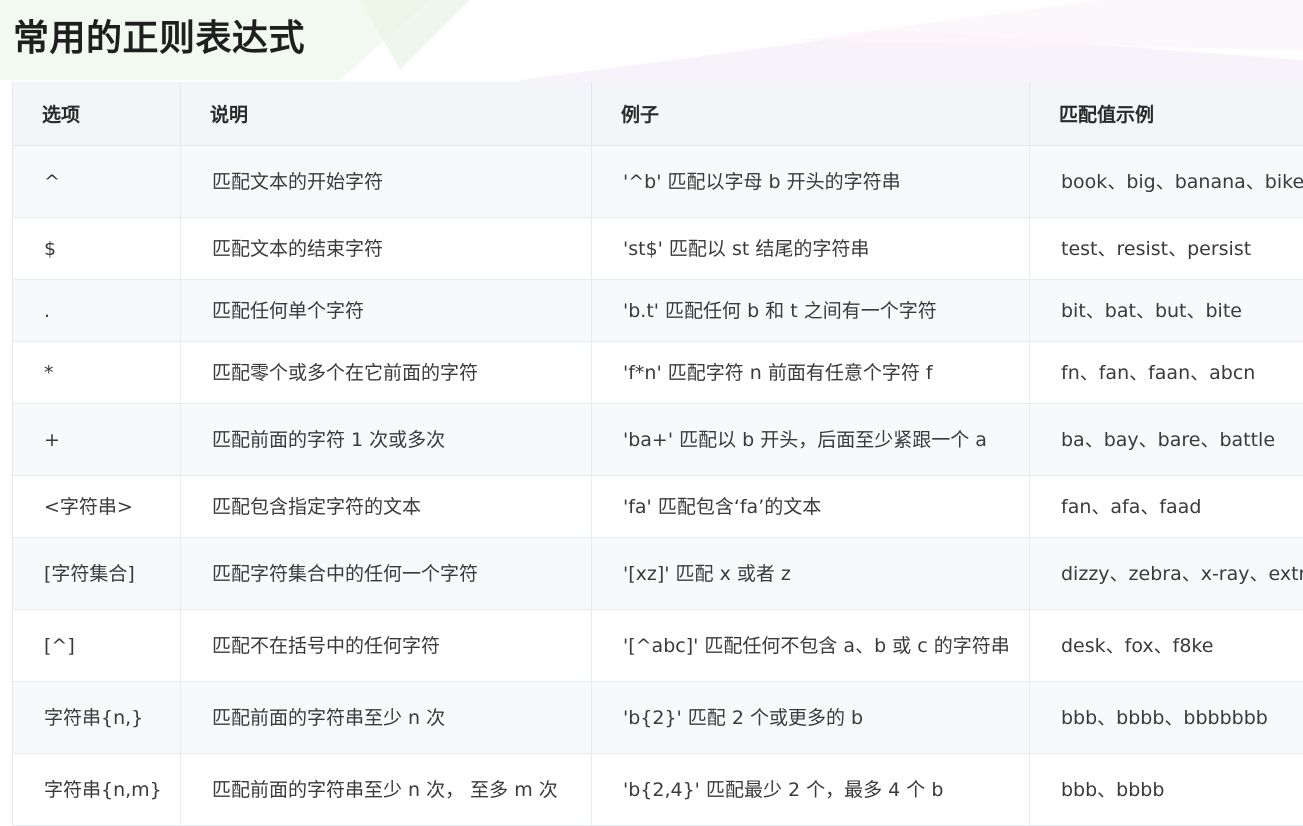 The width and height of the screenshot is (1303, 826). What do you see at coordinates (386, 373) in the screenshot?
I see `cell-description: 匹配零个或多个在它前面的字符` at bounding box center [386, 373].